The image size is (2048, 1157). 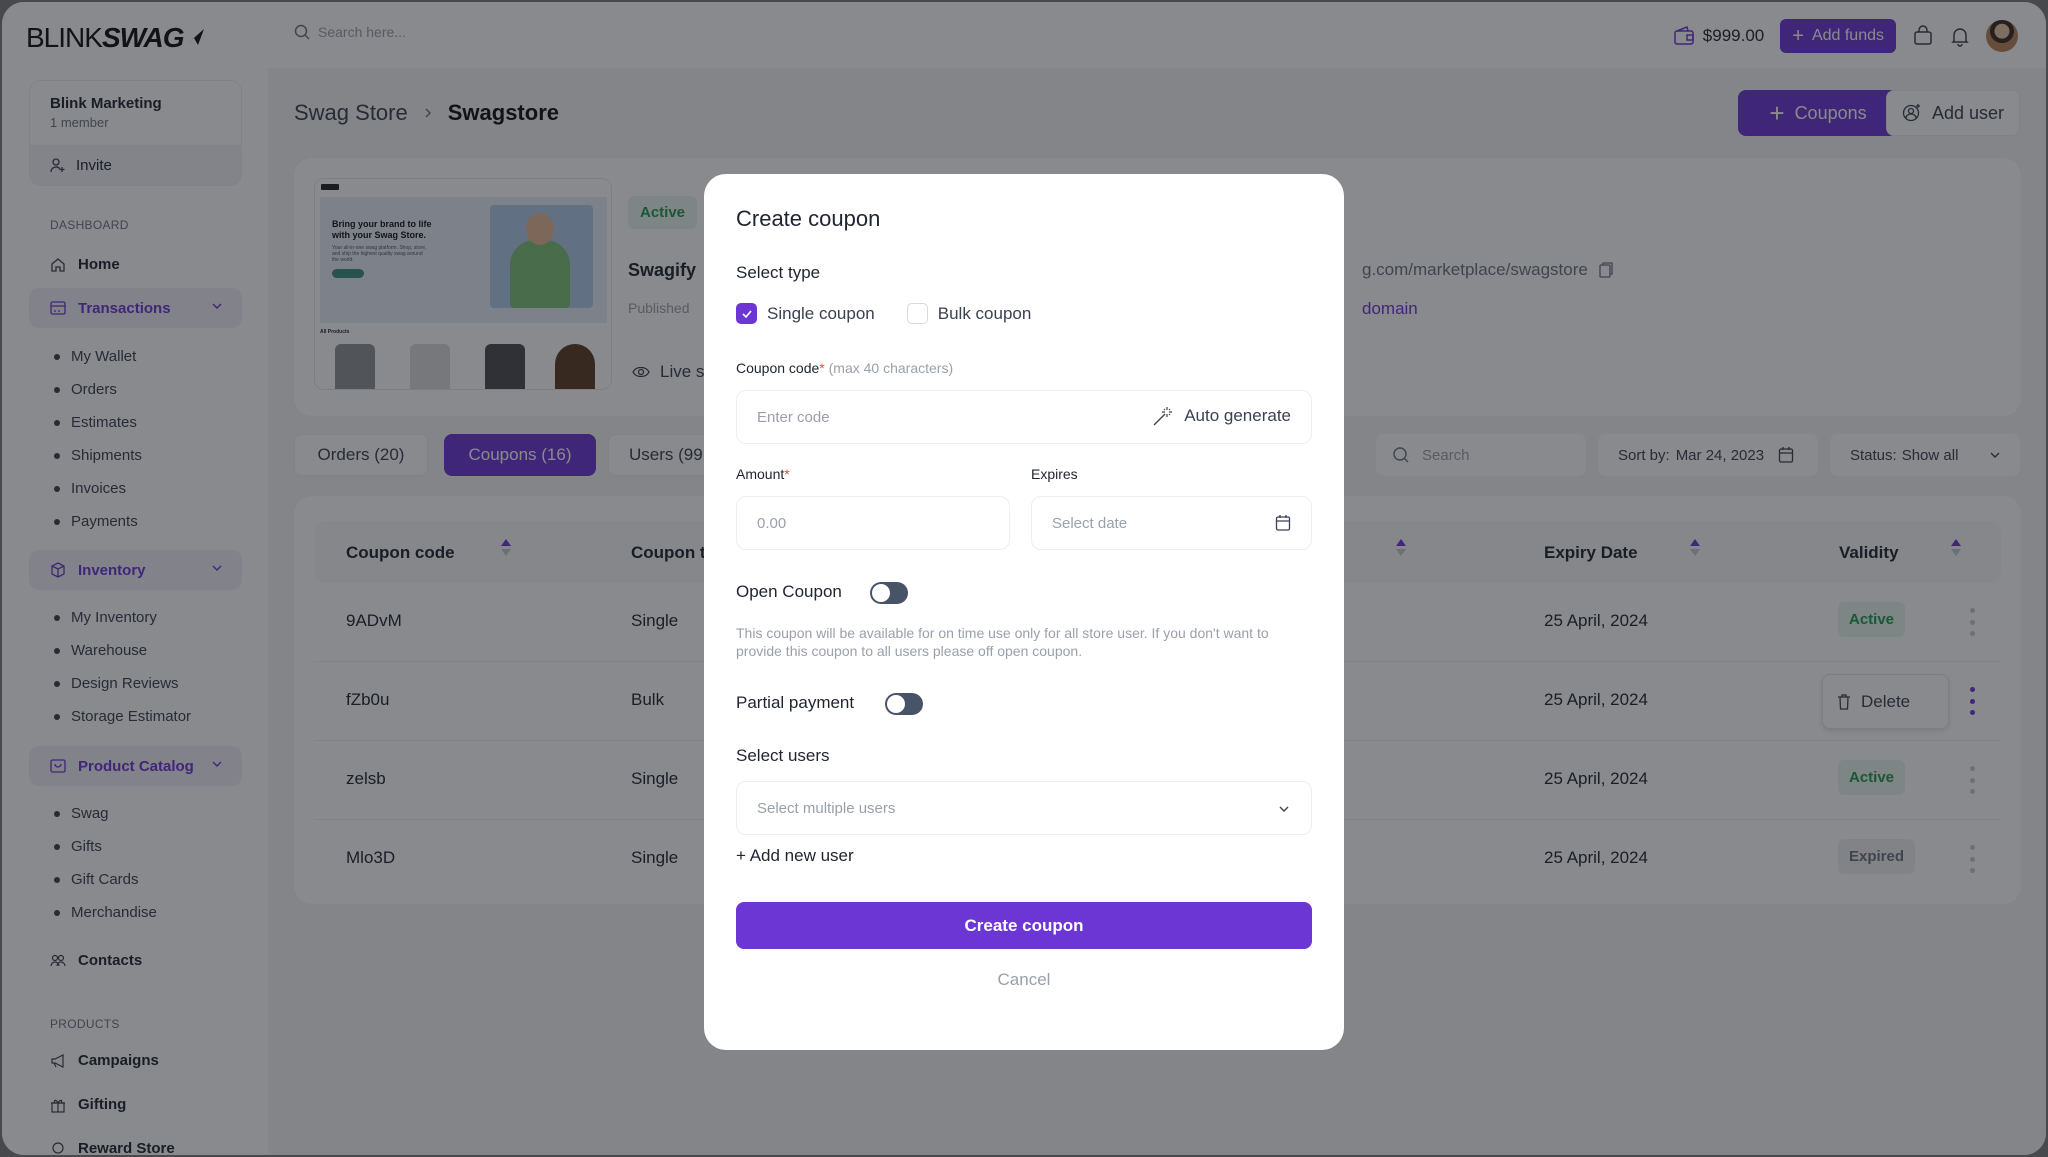 What do you see at coordinates (795, 702) in the screenshot?
I see `partial-payment-label: Partial payment` at bounding box center [795, 702].